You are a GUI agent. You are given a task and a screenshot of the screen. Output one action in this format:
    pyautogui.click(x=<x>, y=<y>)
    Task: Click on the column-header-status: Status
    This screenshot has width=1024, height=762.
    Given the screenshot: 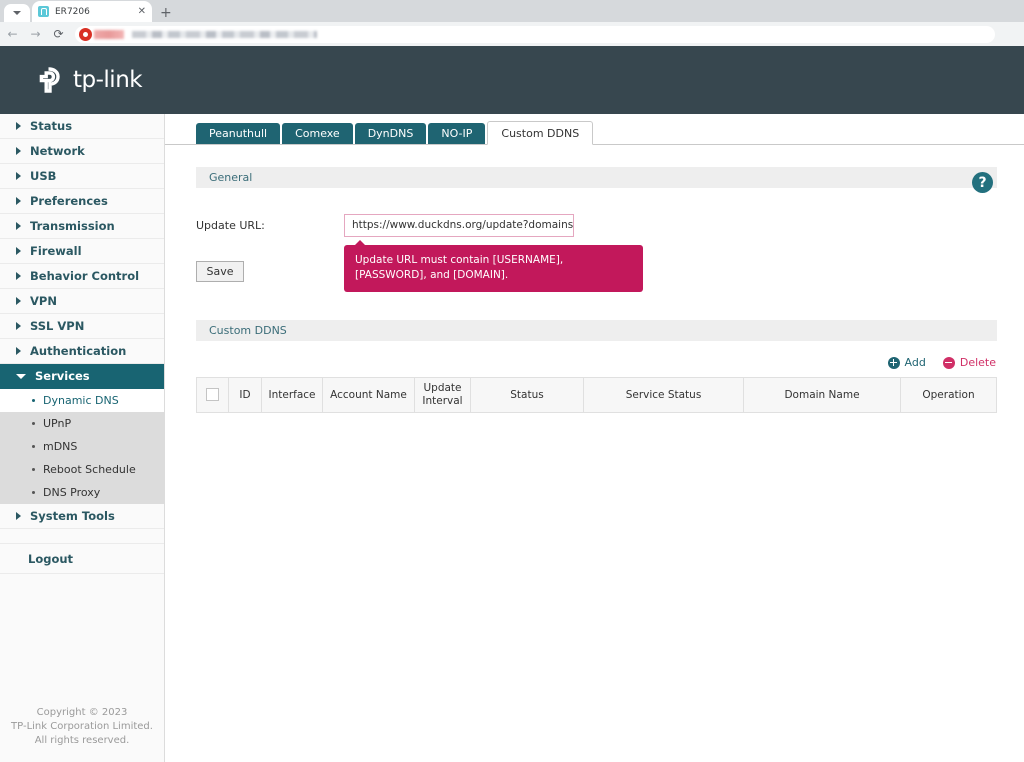 What is the action you would take?
    pyautogui.click(x=527, y=395)
    